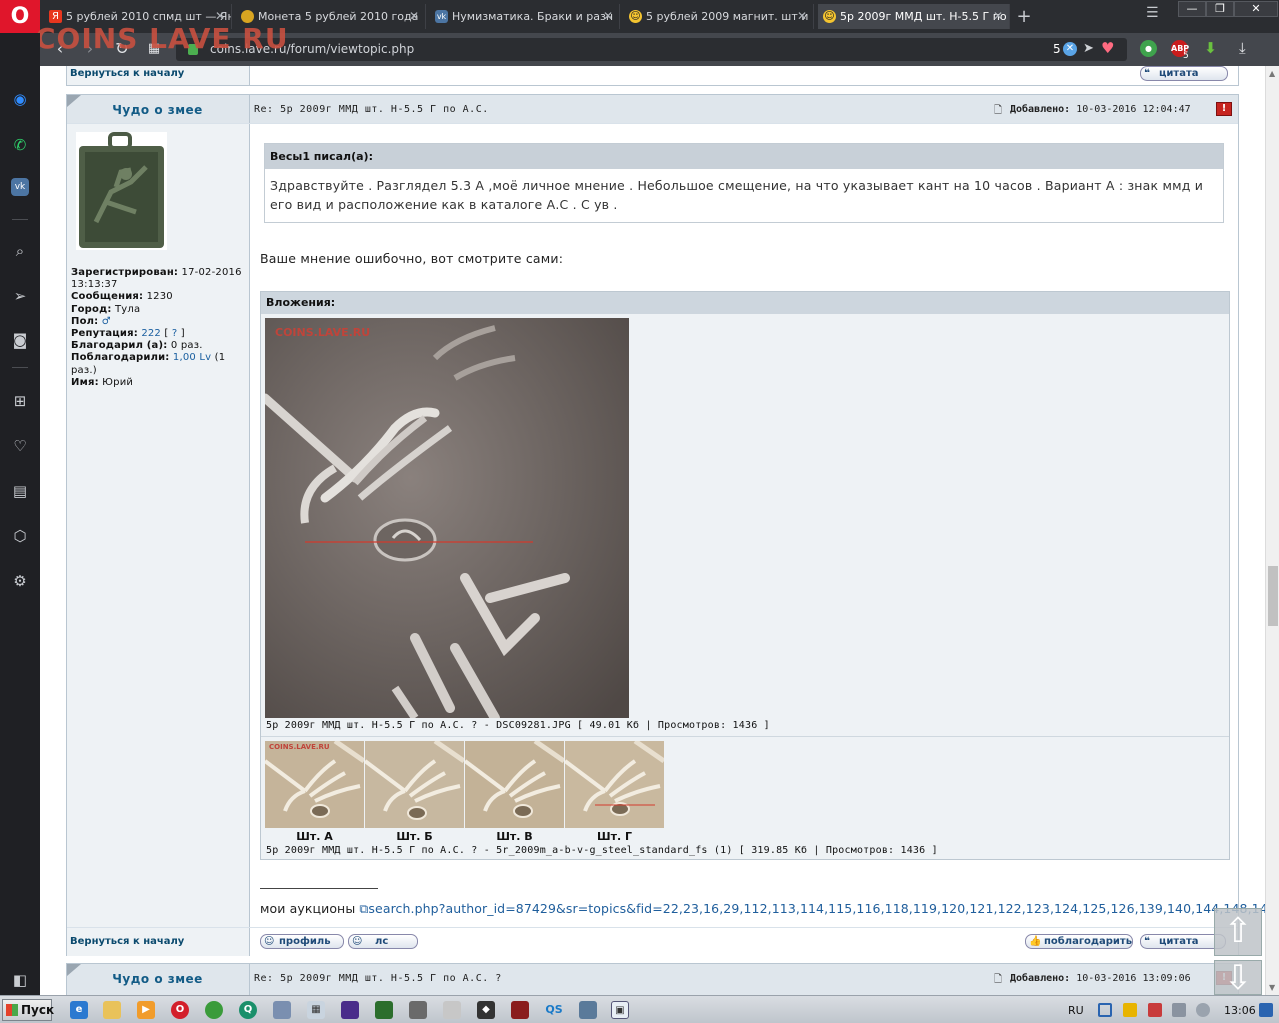  What do you see at coordinates (282, 1010) in the screenshot?
I see `image-viewer-icon` at bounding box center [282, 1010].